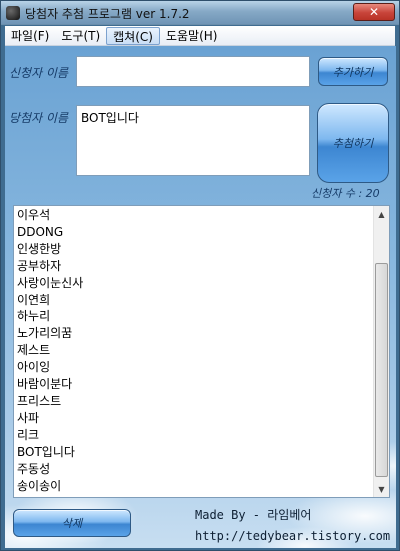 This screenshot has height=551, width=400. I want to click on list-item: 사랑이눈신사, so click(50, 283).